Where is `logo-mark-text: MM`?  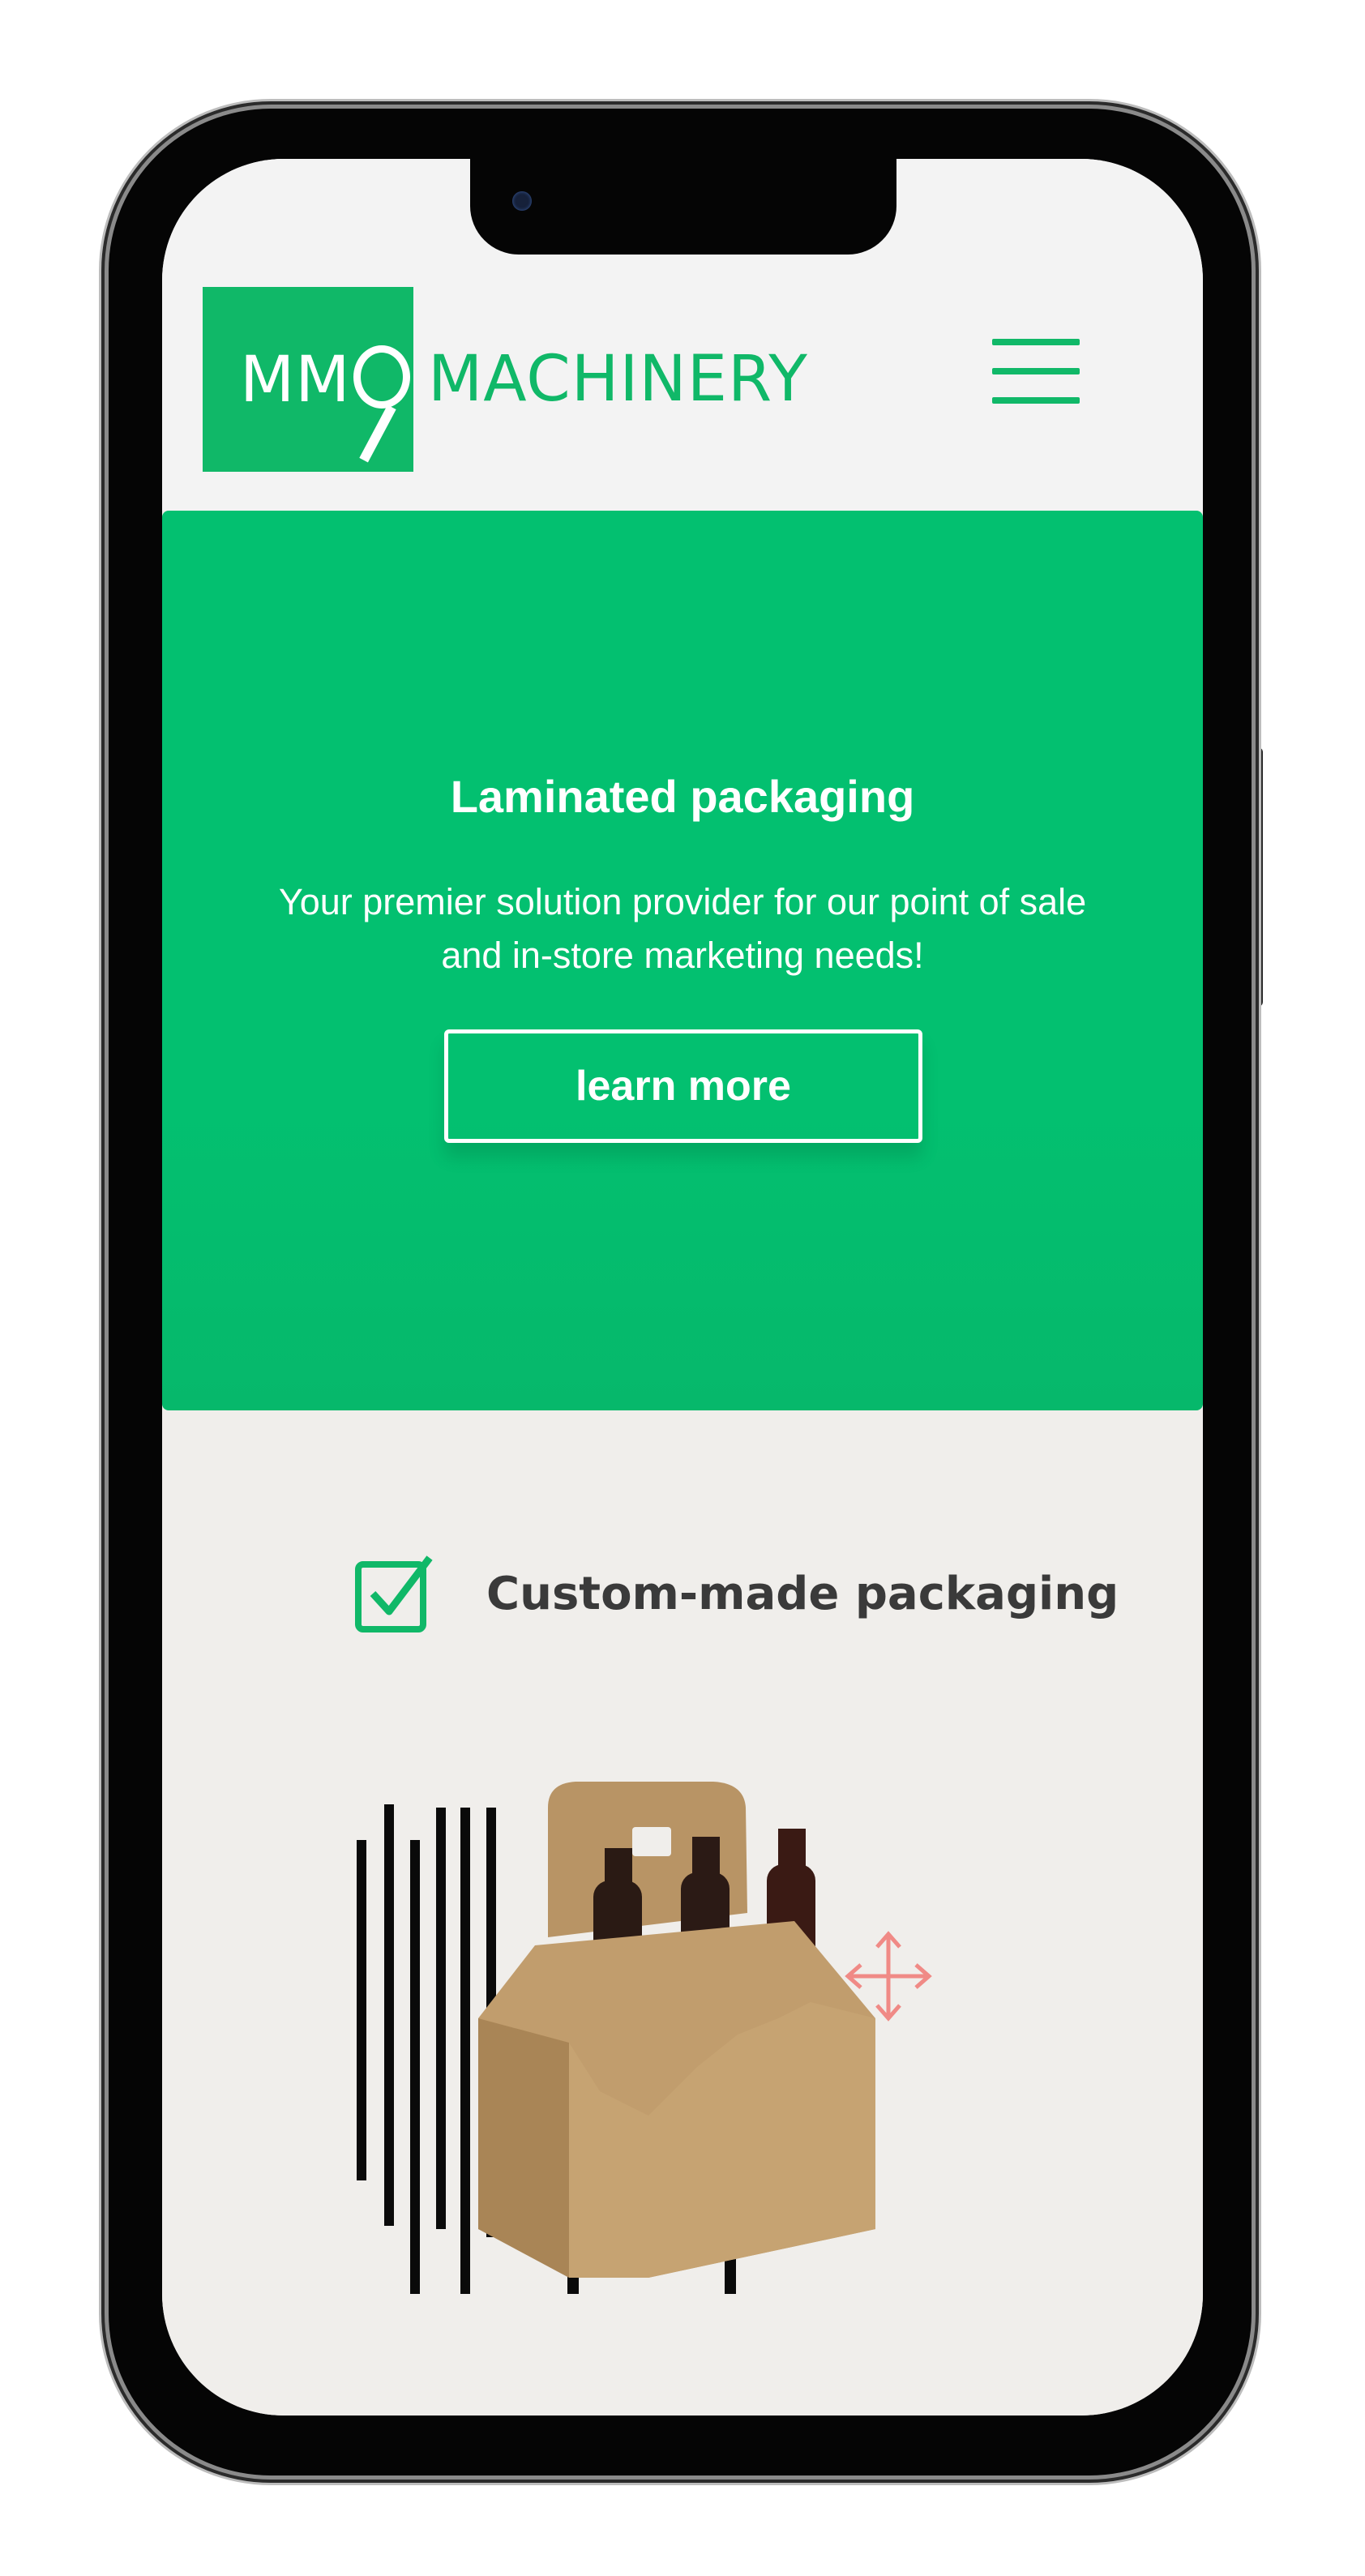
logo-mark-text: MM is located at coordinates (295, 380).